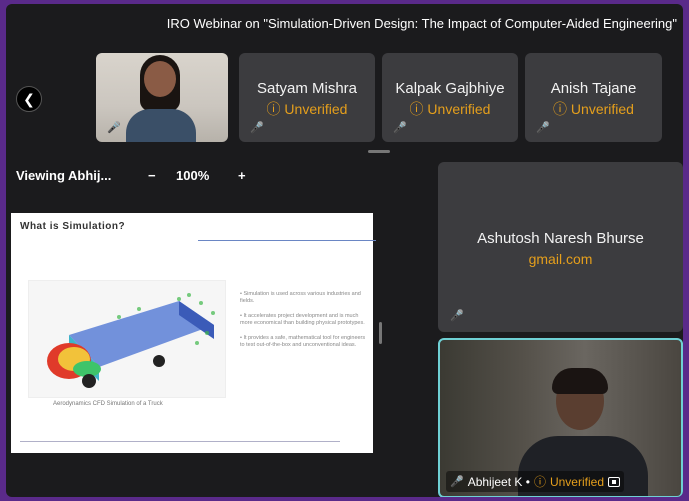  What do you see at coordinates (162, 97) in the screenshot?
I see `participant-video-tile: 🎤` at bounding box center [162, 97].